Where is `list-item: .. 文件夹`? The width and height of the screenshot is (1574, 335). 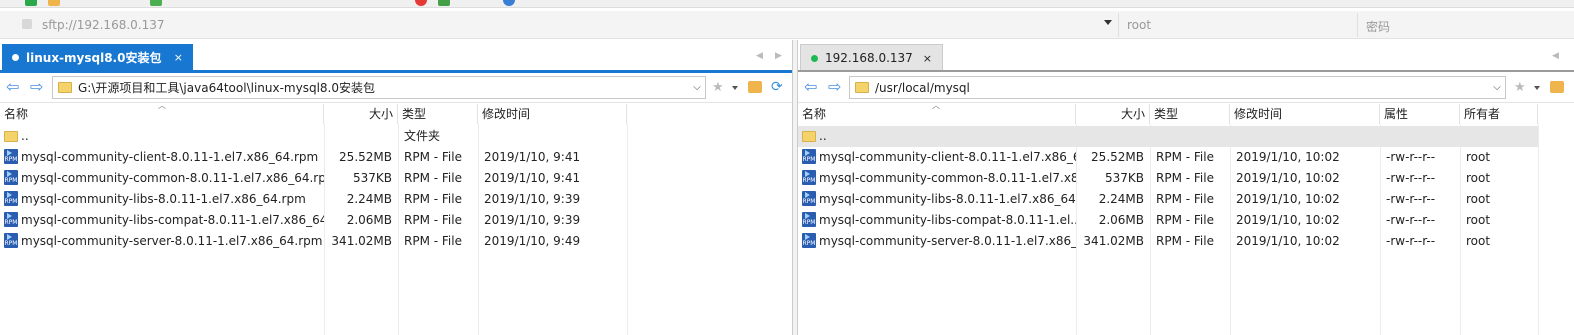 list-item: .. 文件夹 is located at coordinates (396, 136).